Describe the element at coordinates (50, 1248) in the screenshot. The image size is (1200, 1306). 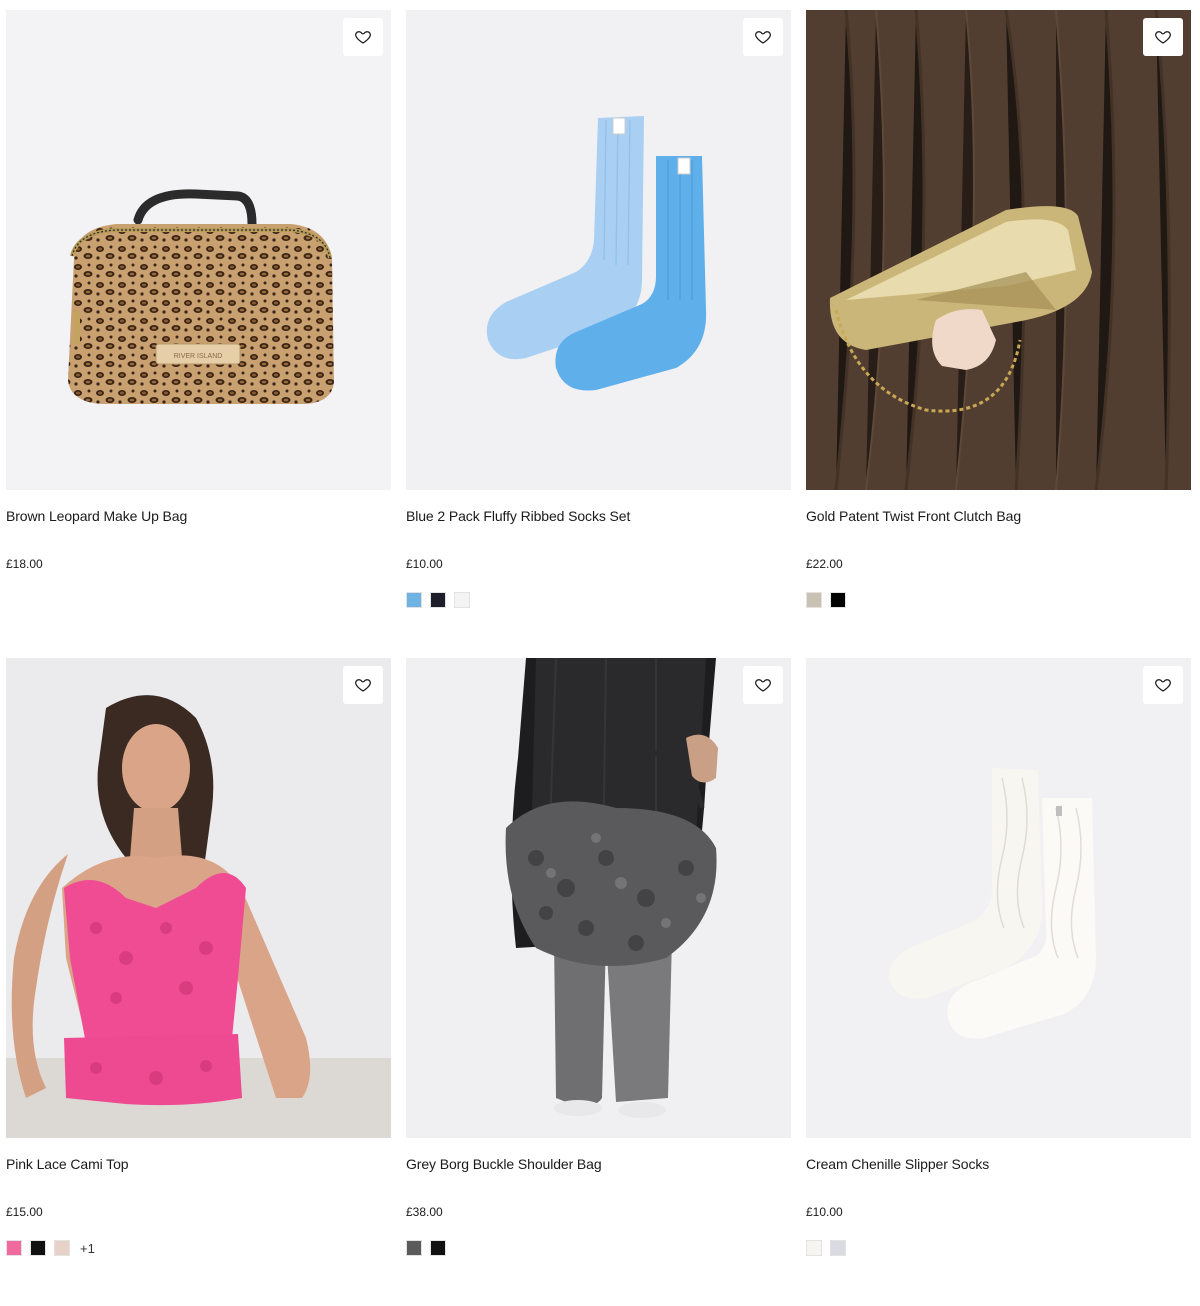
I see `color-swatches: +1` at that location.